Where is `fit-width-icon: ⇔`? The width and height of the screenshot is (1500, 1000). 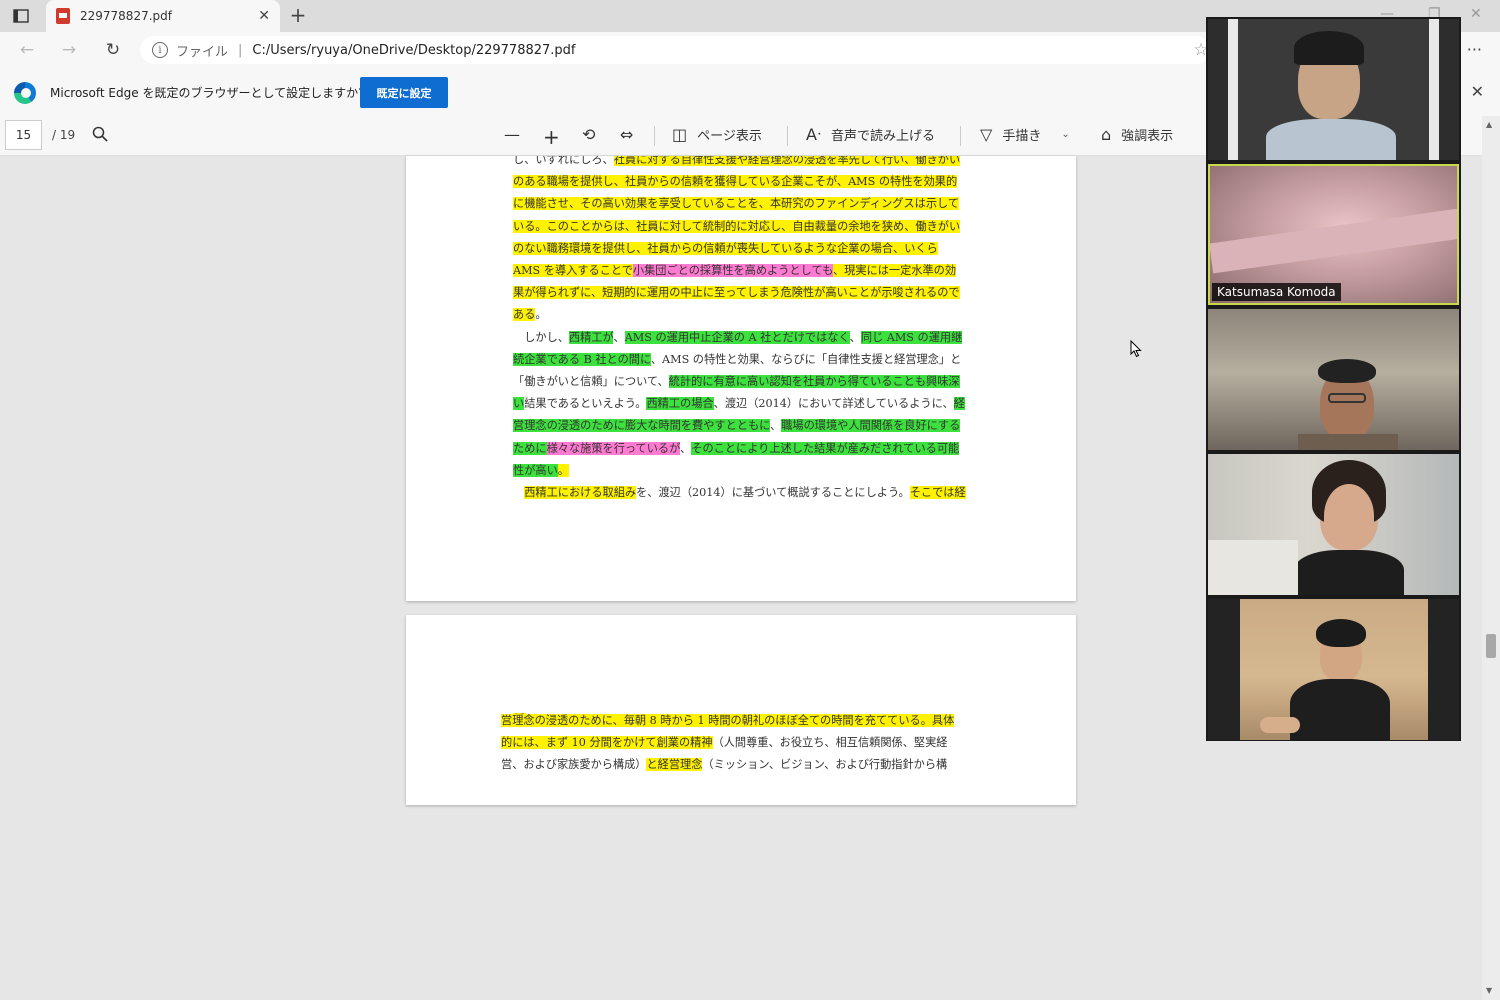
fit-width-icon: ⇔ is located at coordinates (627, 134).